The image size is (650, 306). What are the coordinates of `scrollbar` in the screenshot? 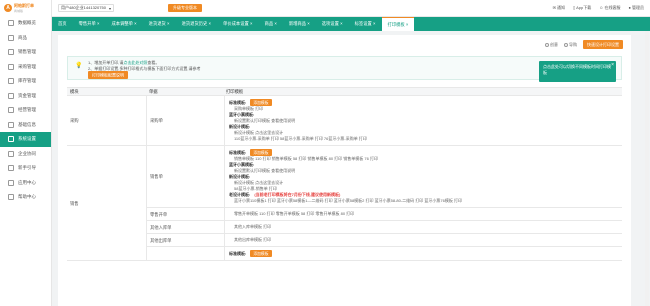 It's located at (647, 168).